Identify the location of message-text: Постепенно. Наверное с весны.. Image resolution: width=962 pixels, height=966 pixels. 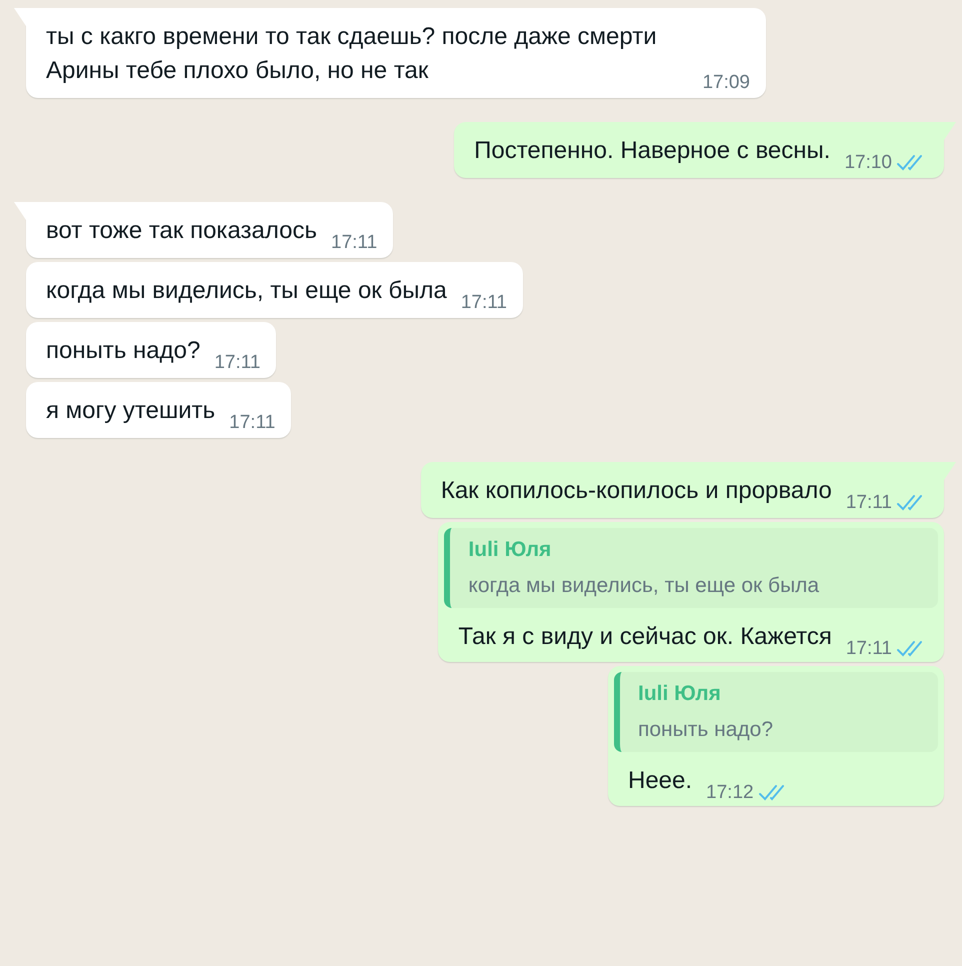
(652, 151).